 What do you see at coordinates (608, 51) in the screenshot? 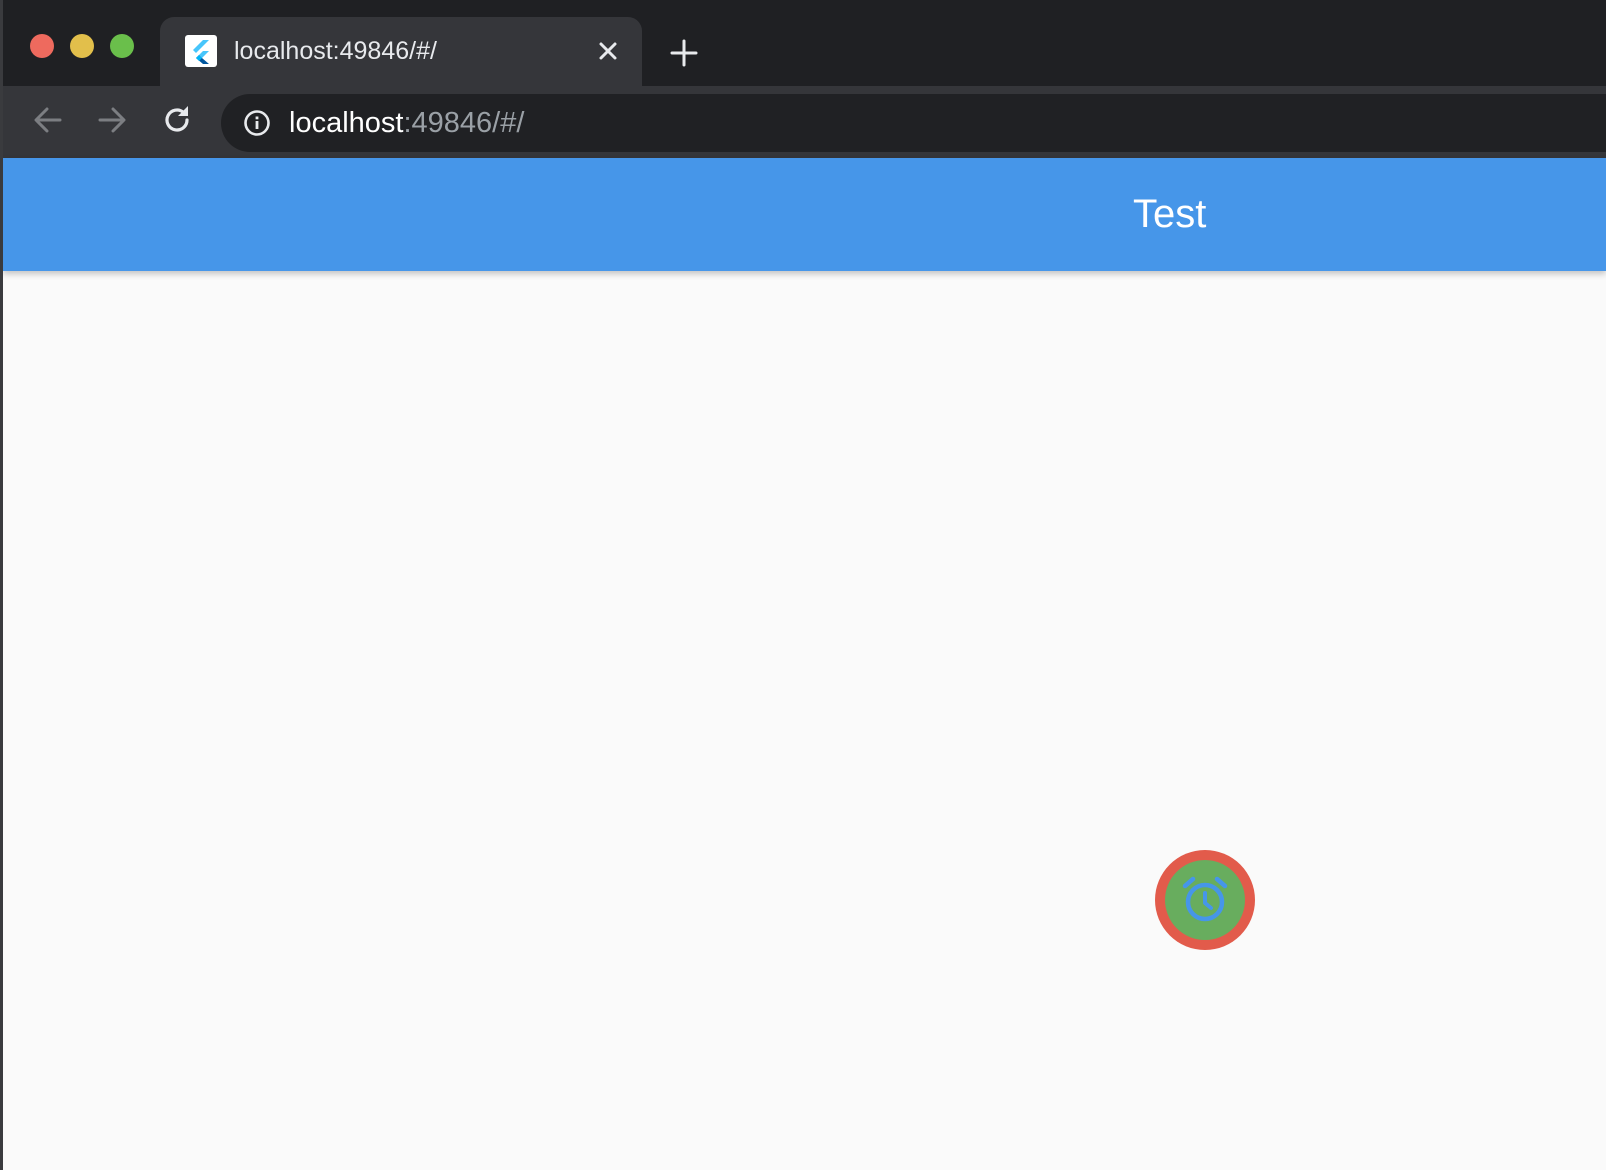
I see `tab-close-icon` at bounding box center [608, 51].